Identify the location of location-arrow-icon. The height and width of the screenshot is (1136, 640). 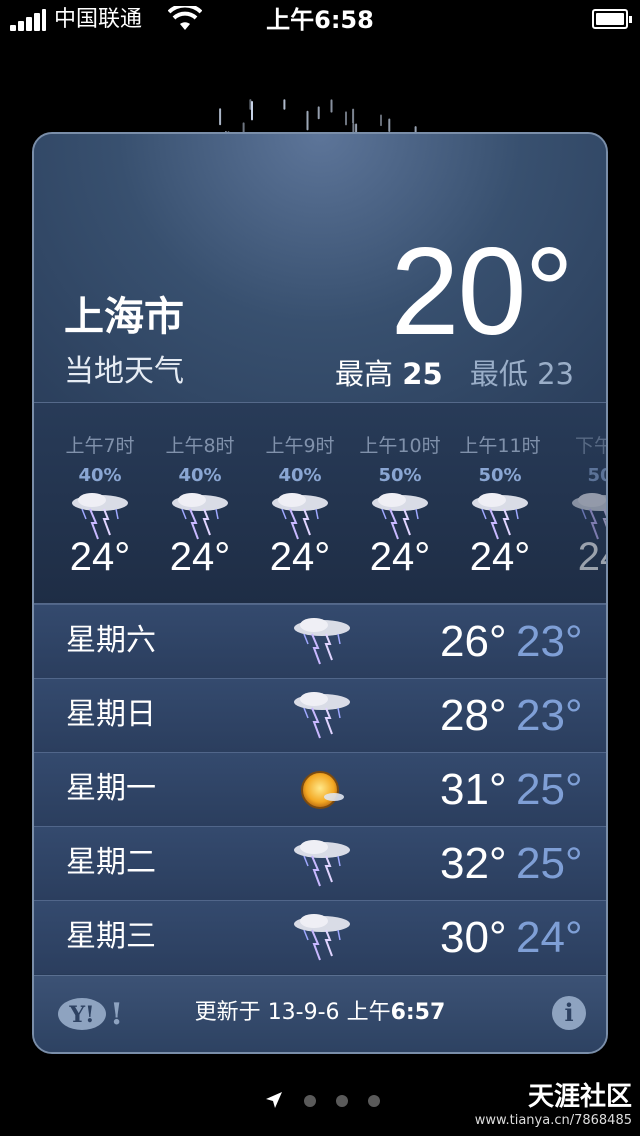
(274, 1100).